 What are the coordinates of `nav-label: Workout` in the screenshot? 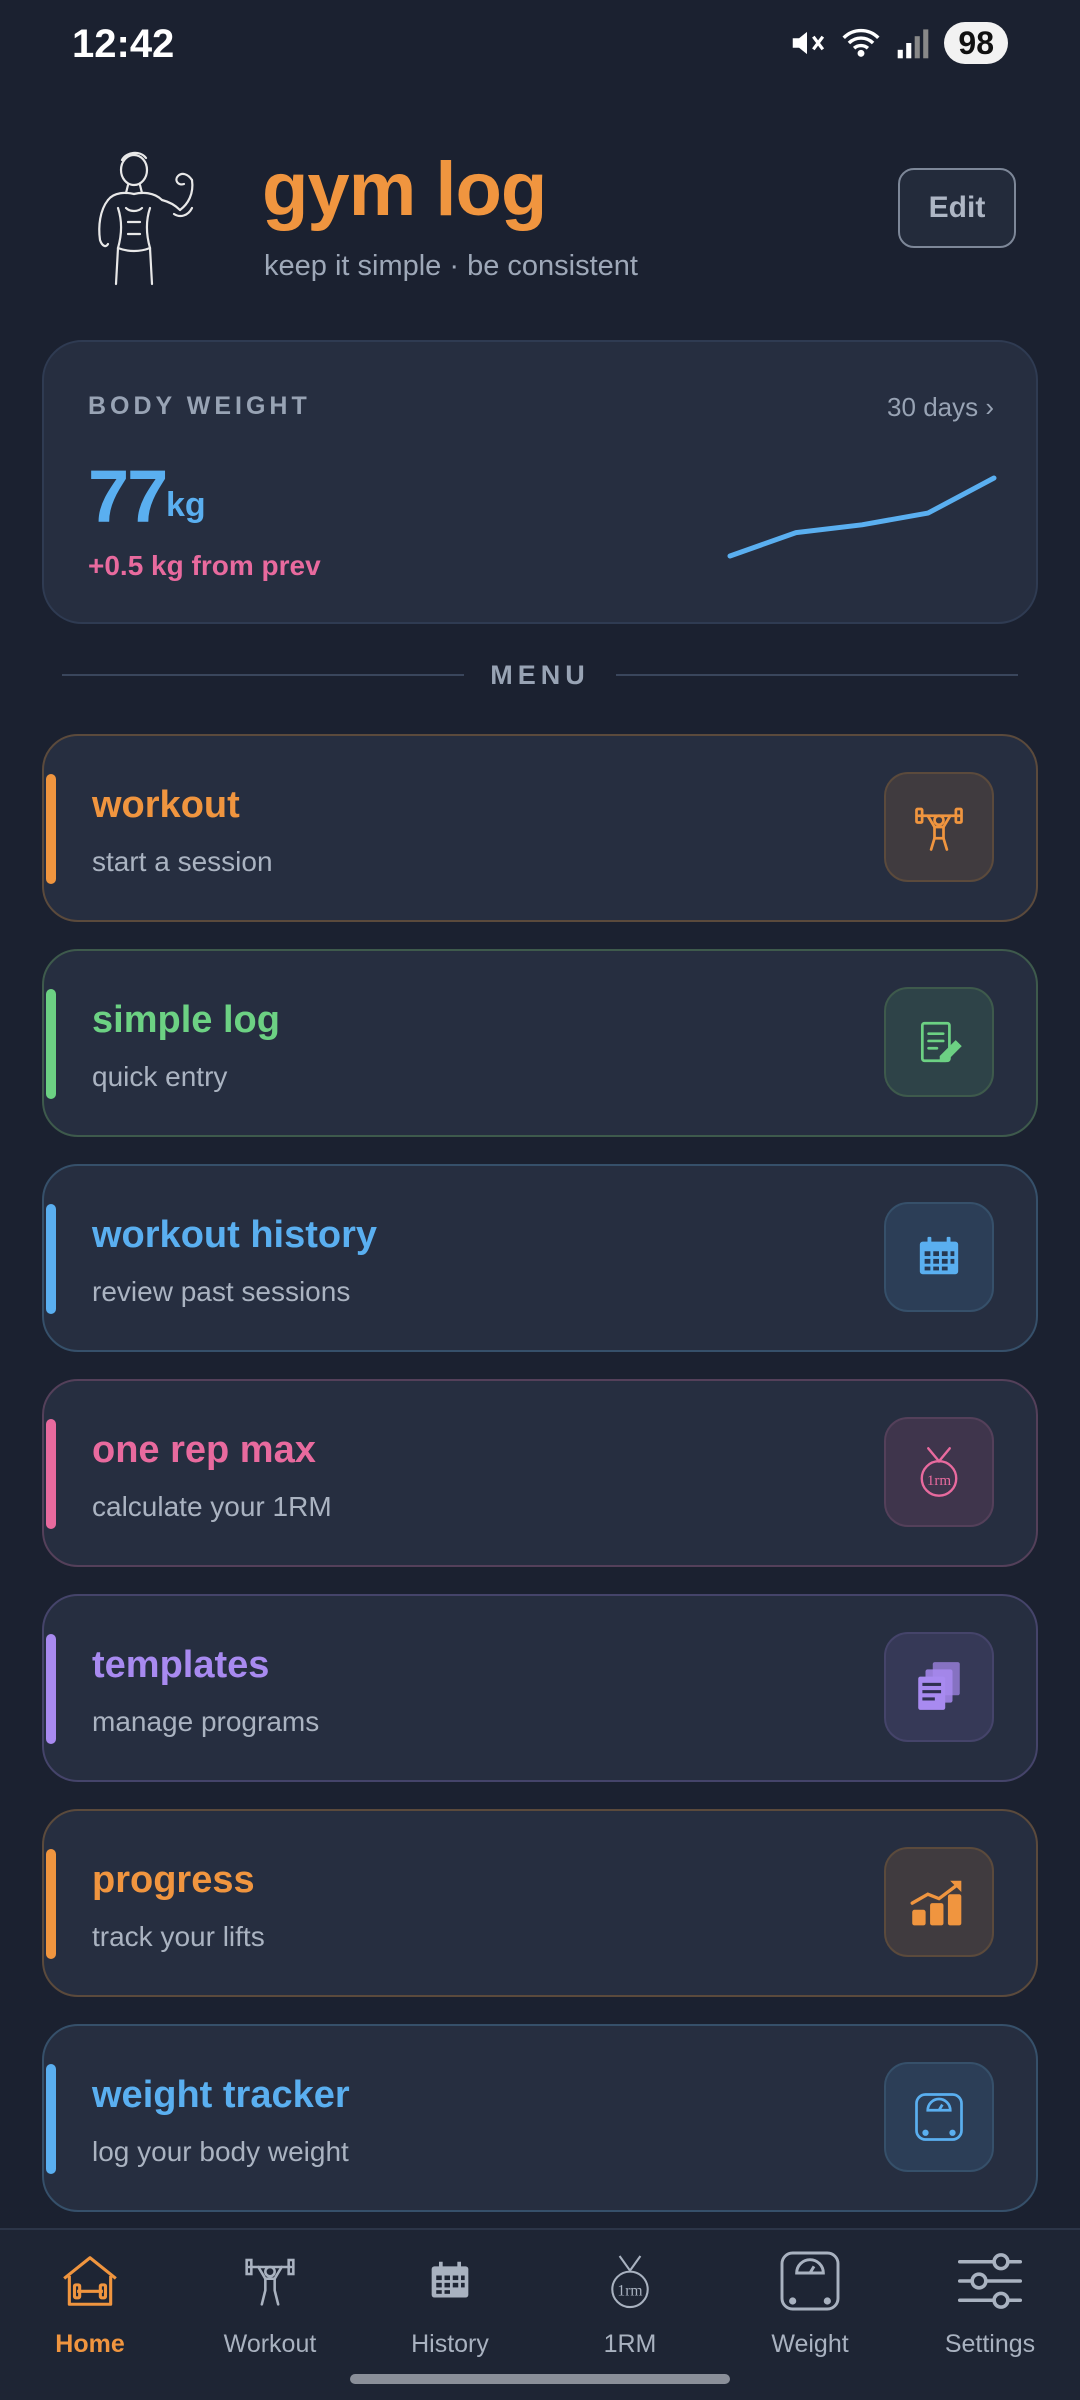 It's located at (270, 2344).